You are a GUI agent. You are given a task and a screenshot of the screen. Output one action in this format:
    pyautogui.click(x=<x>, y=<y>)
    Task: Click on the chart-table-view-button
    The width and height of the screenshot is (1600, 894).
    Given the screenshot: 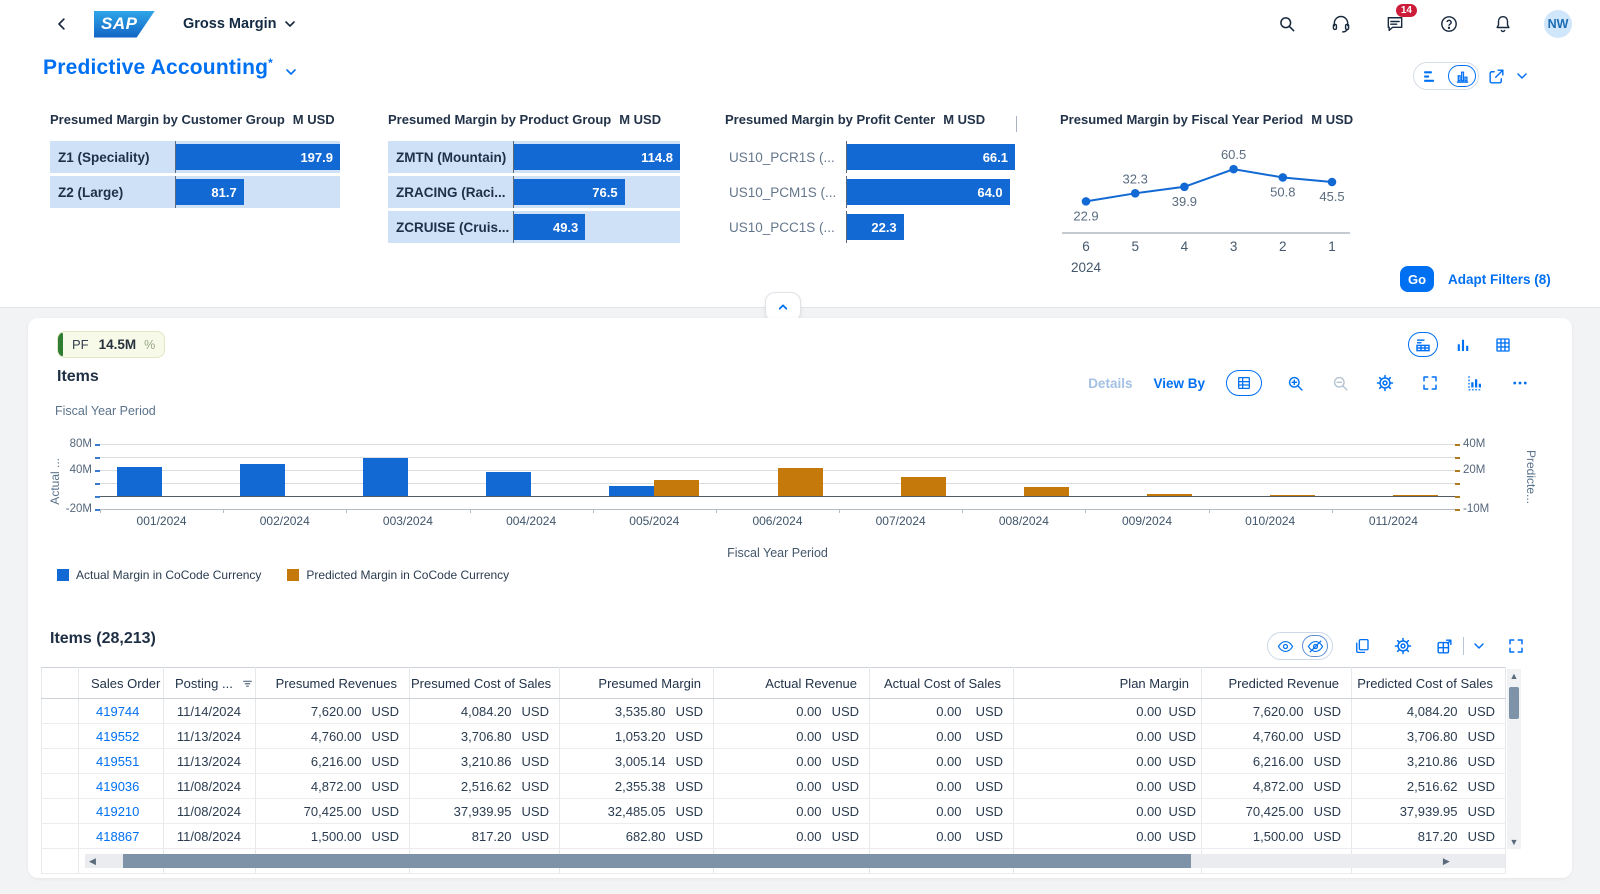 What is the action you would take?
    pyautogui.click(x=1423, y=344)
    